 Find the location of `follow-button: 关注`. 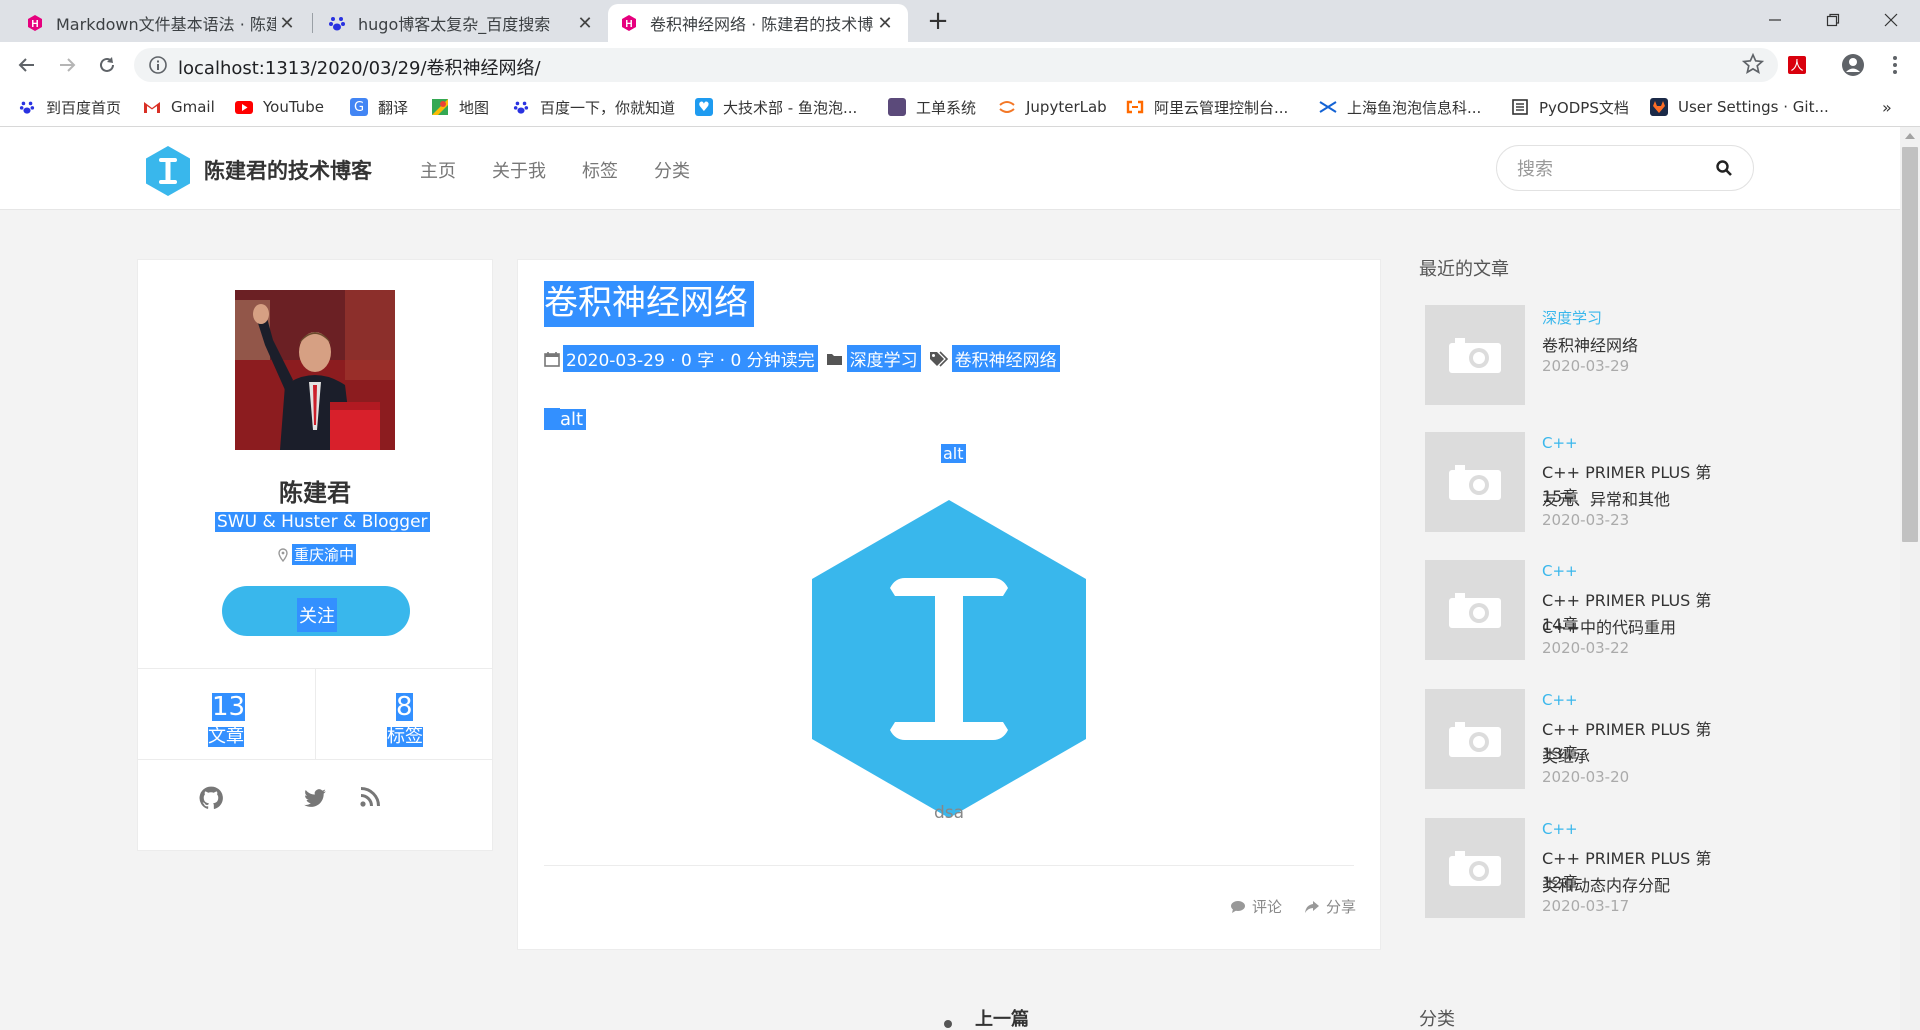

follow-button: 关注 is located at coordinates (316, 611).